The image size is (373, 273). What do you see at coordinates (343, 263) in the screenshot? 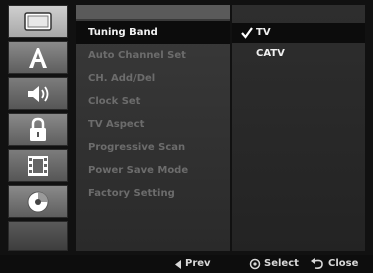
I see `close-label: Close` at bounding box center [343, 263].